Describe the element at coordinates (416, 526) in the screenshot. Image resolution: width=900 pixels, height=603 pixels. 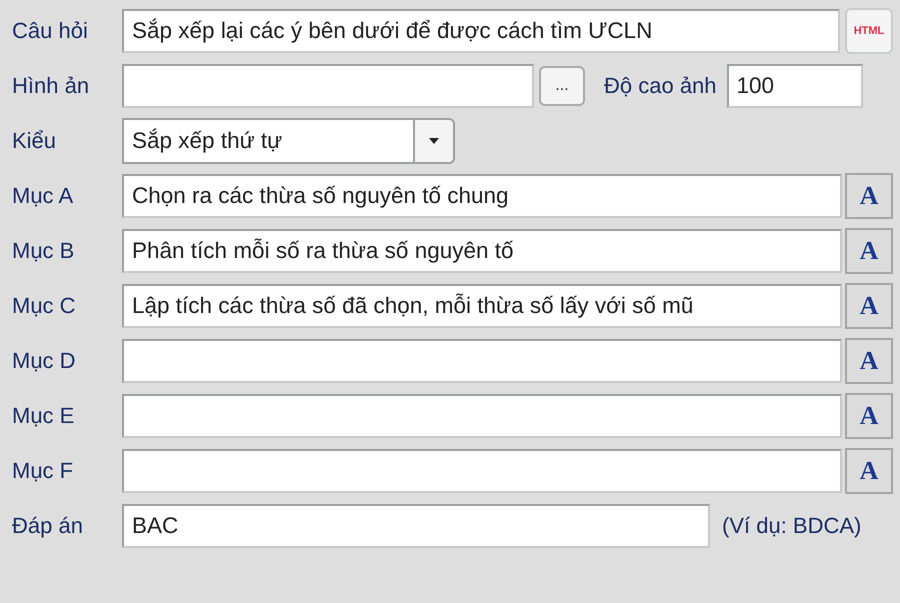
I see `answer-field: BAC` at that location.